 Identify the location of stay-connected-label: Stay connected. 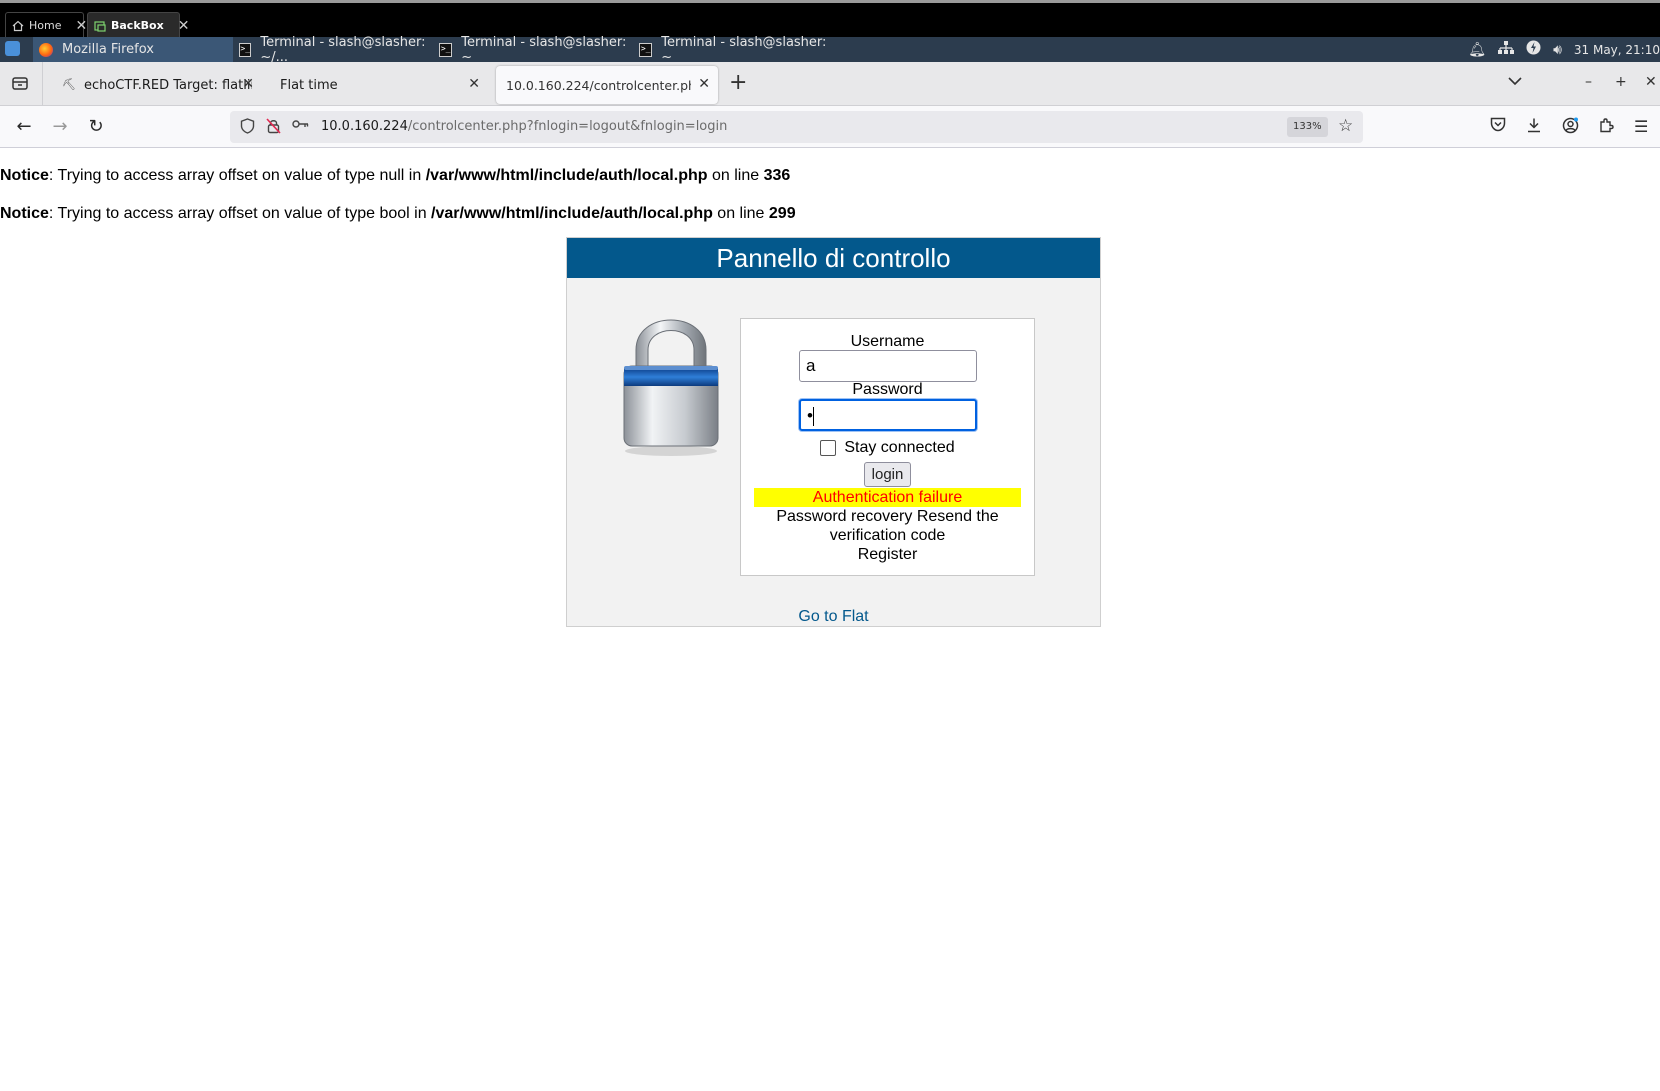
(899, 447).